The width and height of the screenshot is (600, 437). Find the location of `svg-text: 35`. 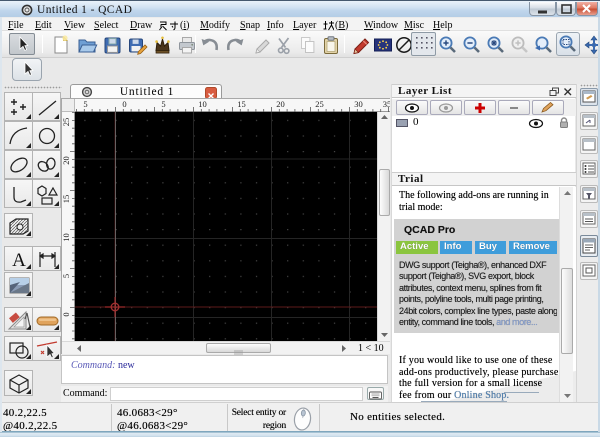

svg-text: 35 is located at coordinates (386, 104).